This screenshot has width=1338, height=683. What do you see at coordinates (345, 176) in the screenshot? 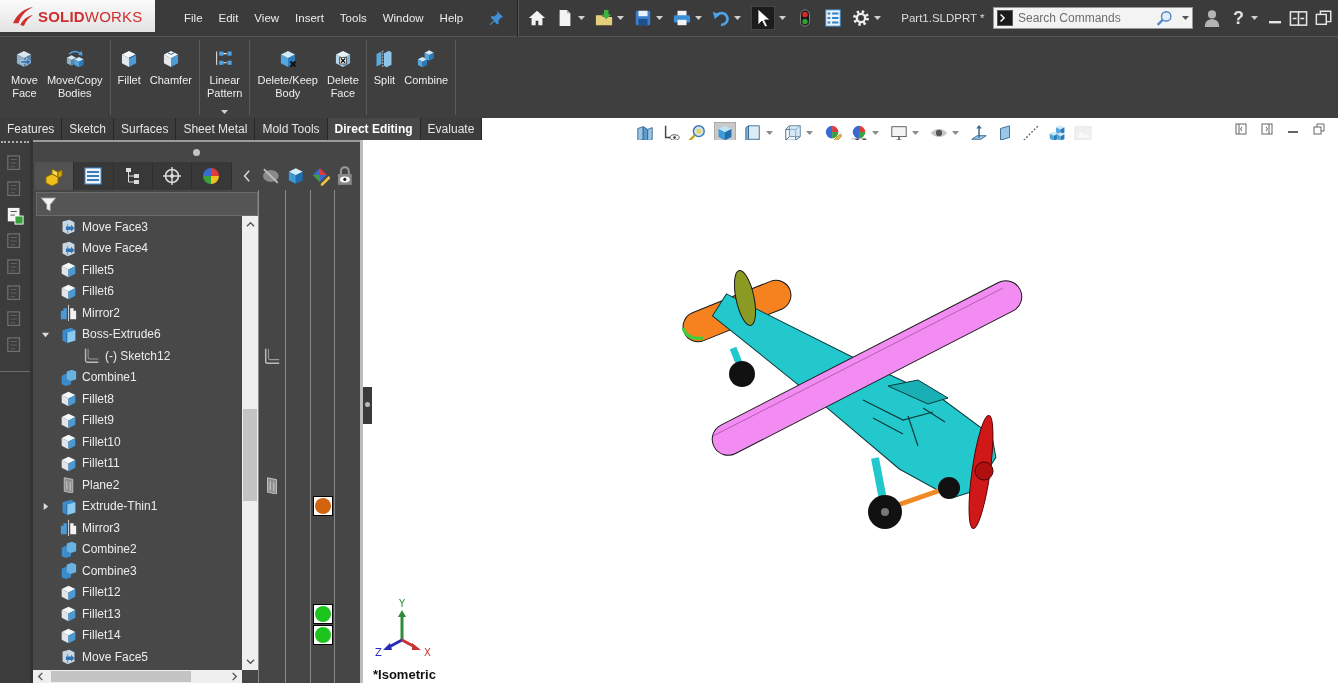
I see `padlock-eye-icon` at bounding box center [345, 176].